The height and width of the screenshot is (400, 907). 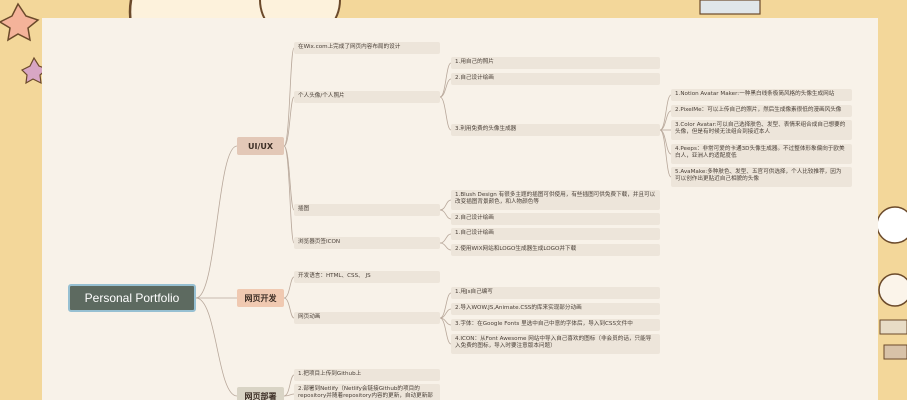 I want to click on anim4-line2: 入免费的图标，导入时要注意版本问题）, so click(x=505, y=346).